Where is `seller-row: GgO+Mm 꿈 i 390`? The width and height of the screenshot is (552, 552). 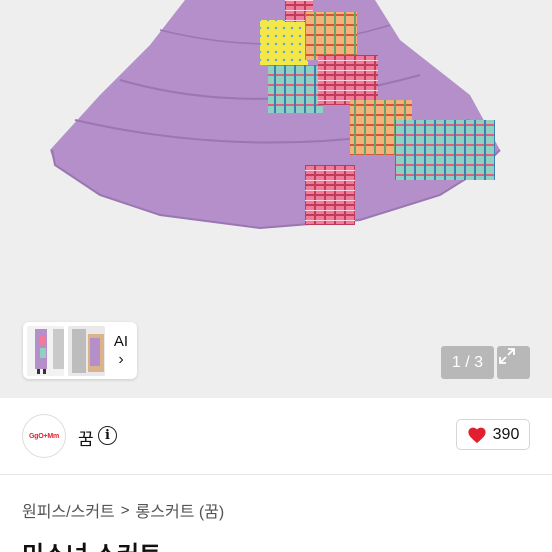
seller-row: GgO+Mm 꿈 i 390 is located at coordinates (276, 436).